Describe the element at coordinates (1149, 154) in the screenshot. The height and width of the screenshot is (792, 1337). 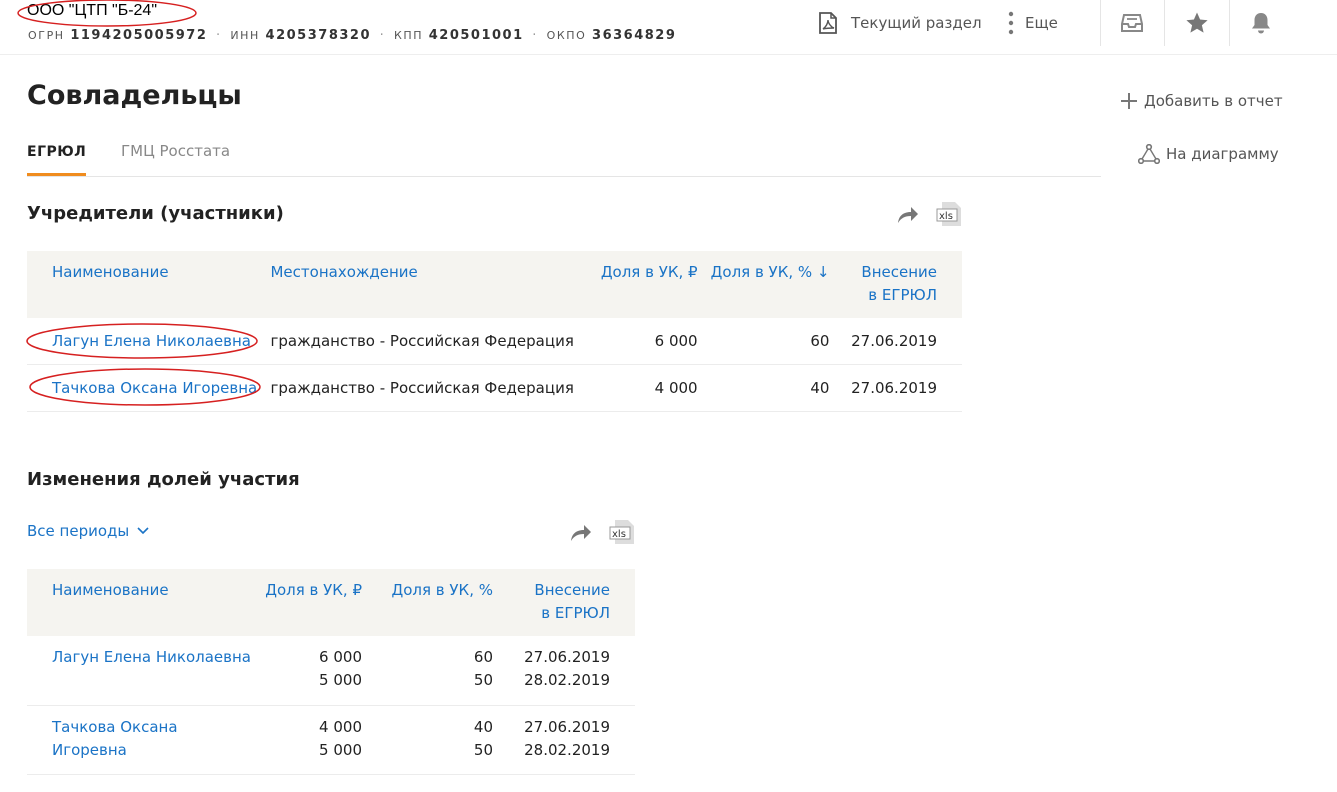
I see `diagram-icon` at that location.